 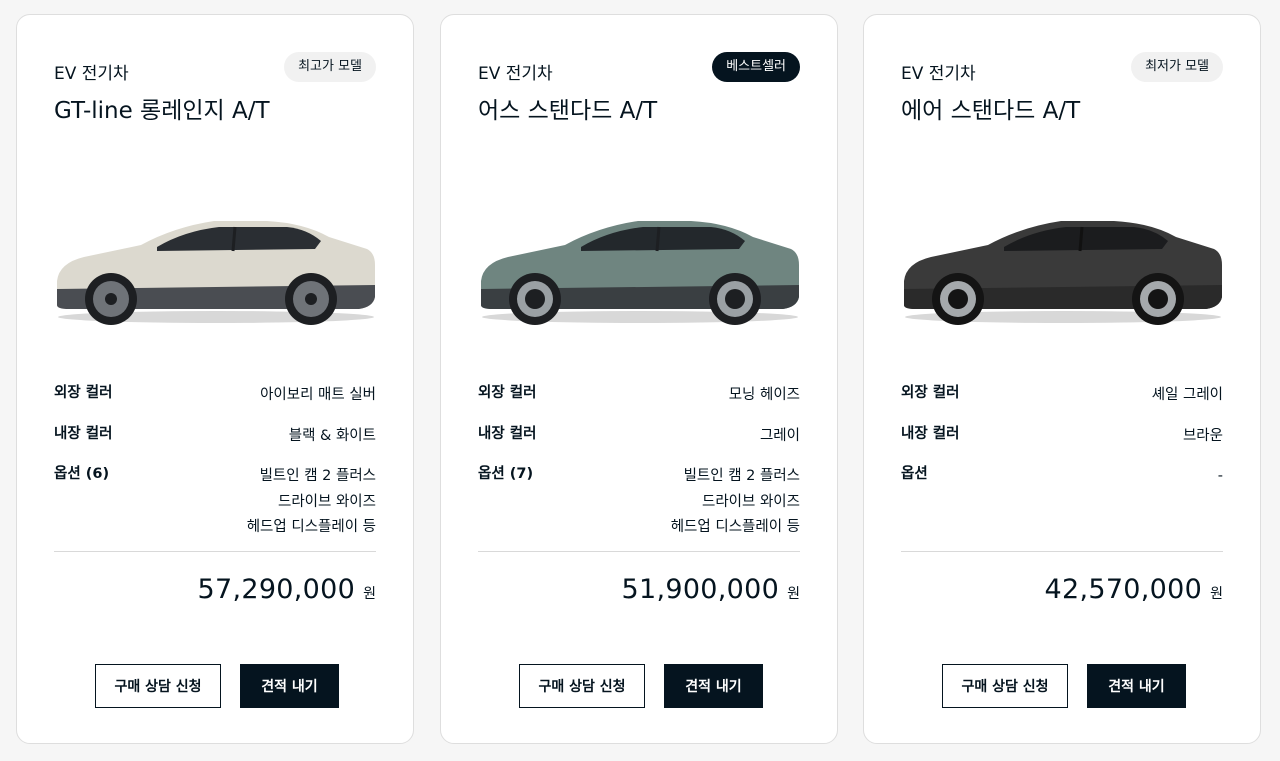 I want to click on price: 57,290,000 원, so click(x=287, y=589).